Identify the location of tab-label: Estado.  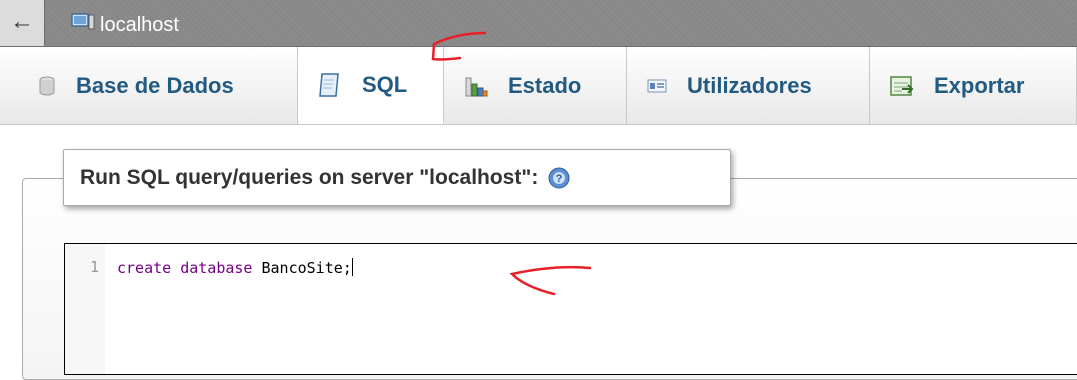
(545, 85).